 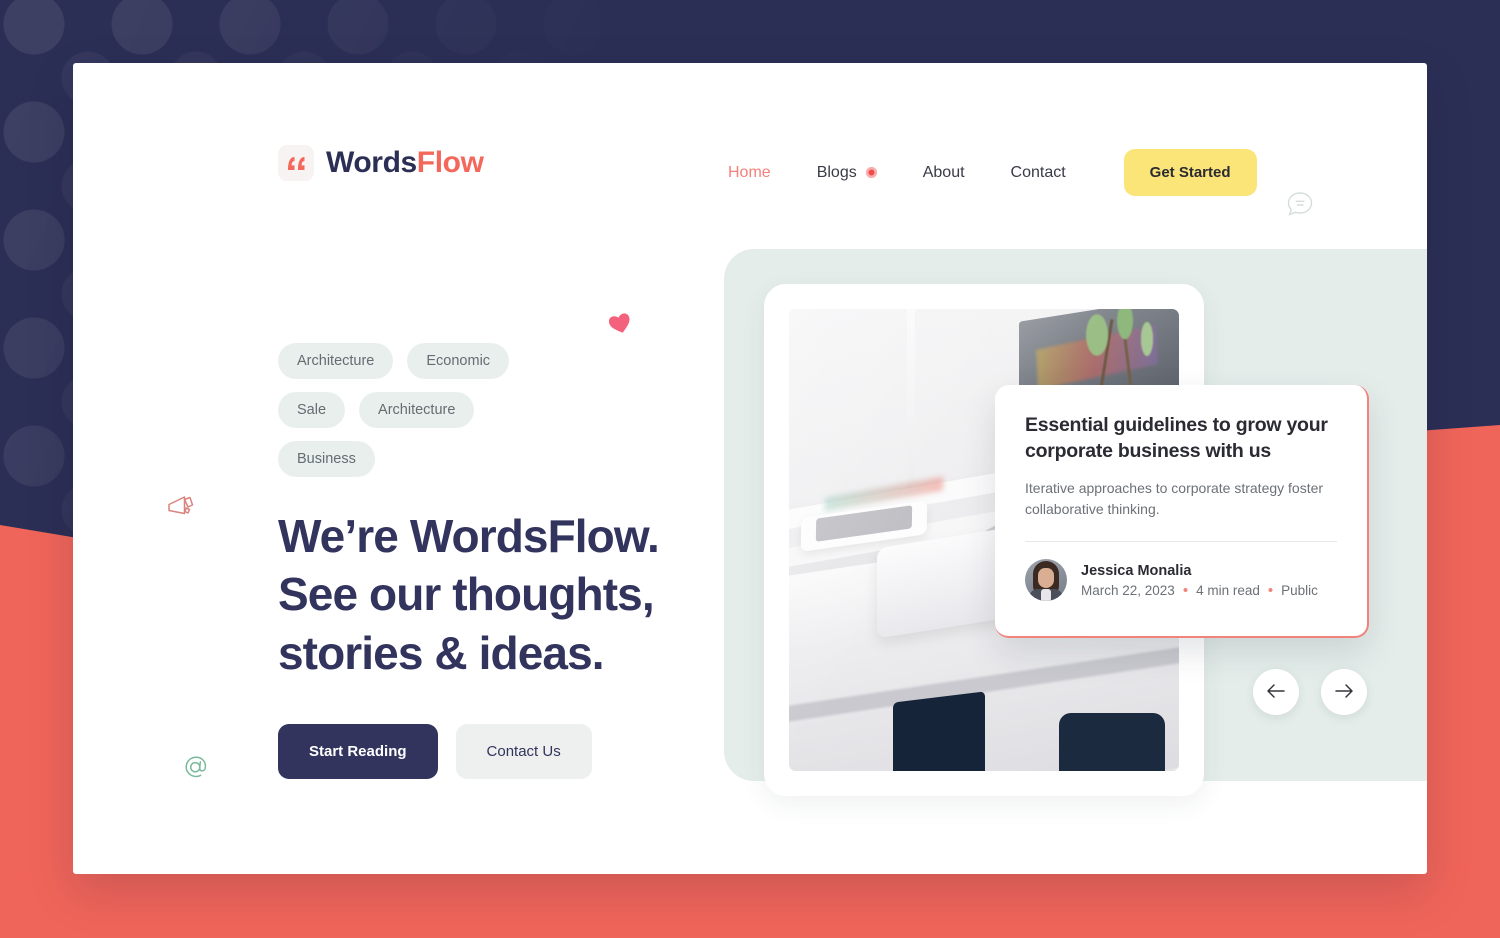 What do you see at coordinates (1300, 206) in the screenshot?
I see `chat-bubble-icon` at bounding box center [1300, 206].